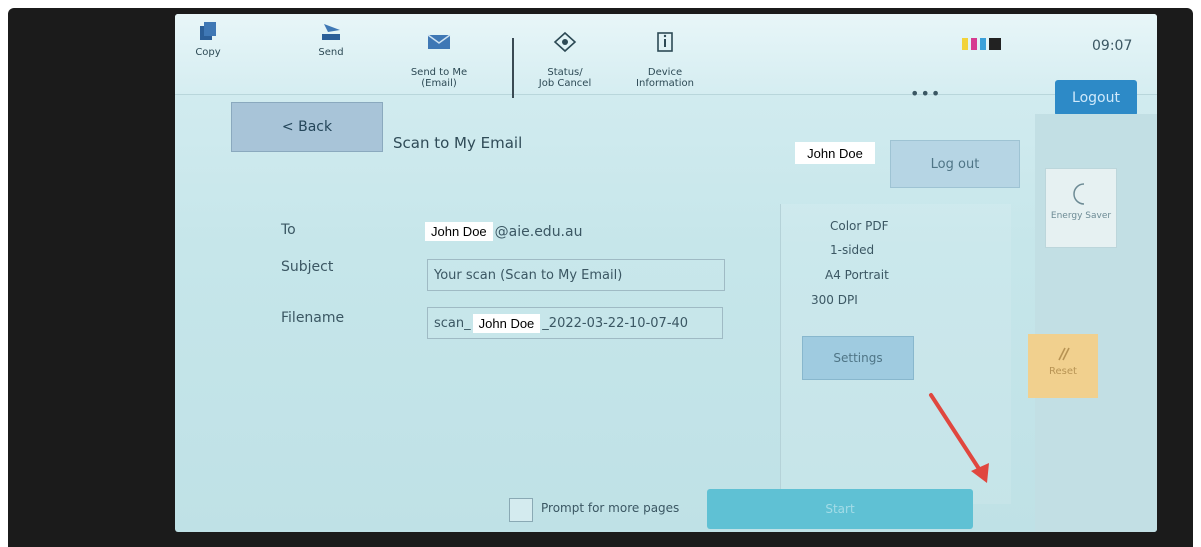 The height and width of the screenshot is (547, 1201). Describe the element at coordinates (840, 509) in the screenshot. I see `start-button: Start` at that location.